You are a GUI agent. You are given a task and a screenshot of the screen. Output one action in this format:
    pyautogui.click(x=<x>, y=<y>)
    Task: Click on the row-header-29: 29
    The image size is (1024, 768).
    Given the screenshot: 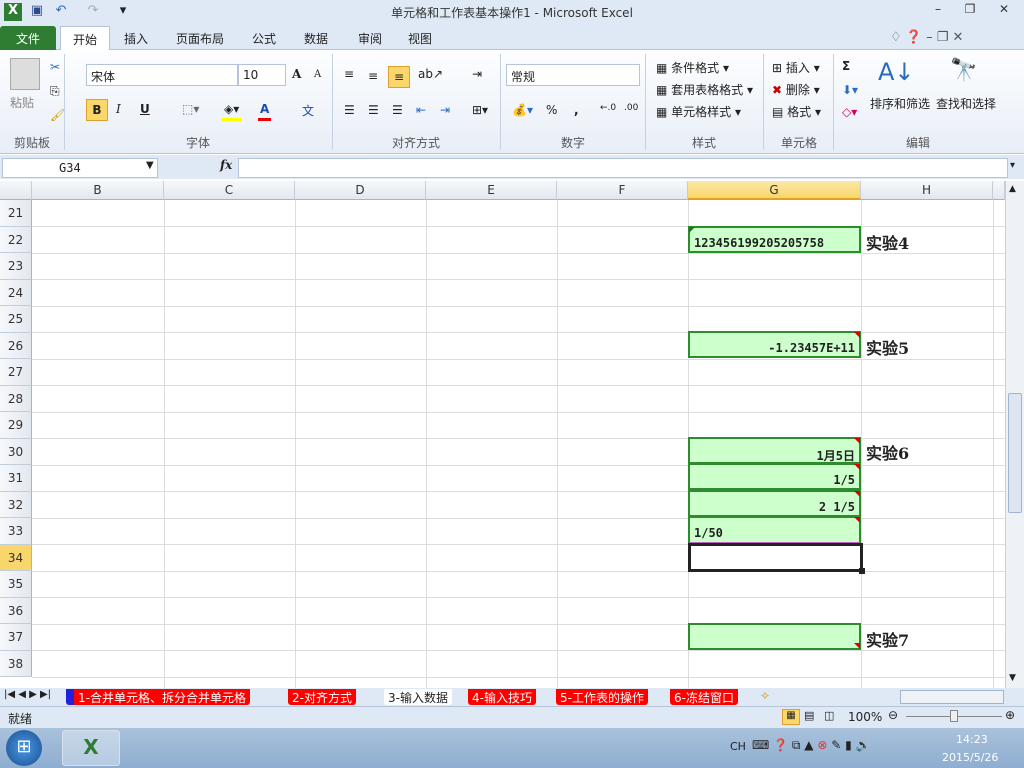 What is the action you would take?
    pyautogui.click(x=16, y=425)
    